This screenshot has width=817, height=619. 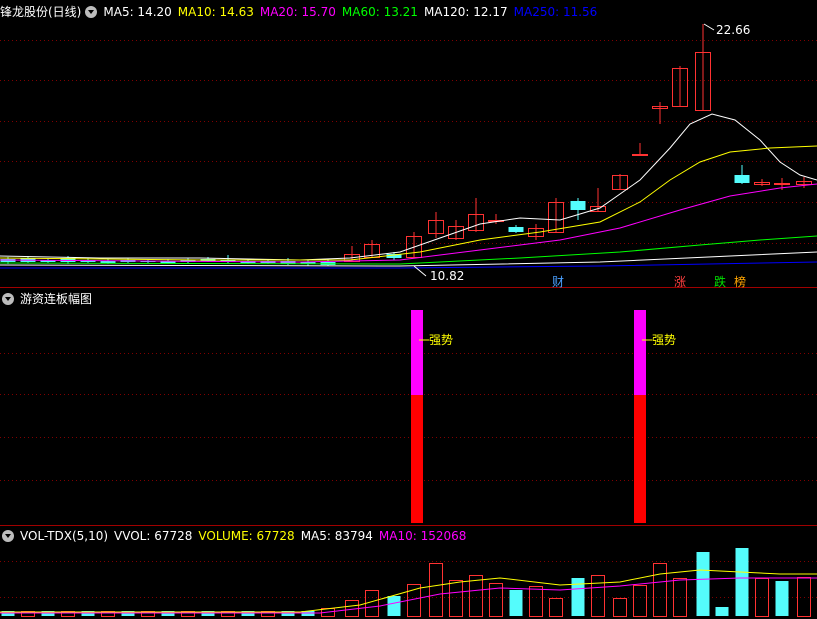 I want to click on stock-title: 锋龙股份(日线), so click(x=41, y=12).